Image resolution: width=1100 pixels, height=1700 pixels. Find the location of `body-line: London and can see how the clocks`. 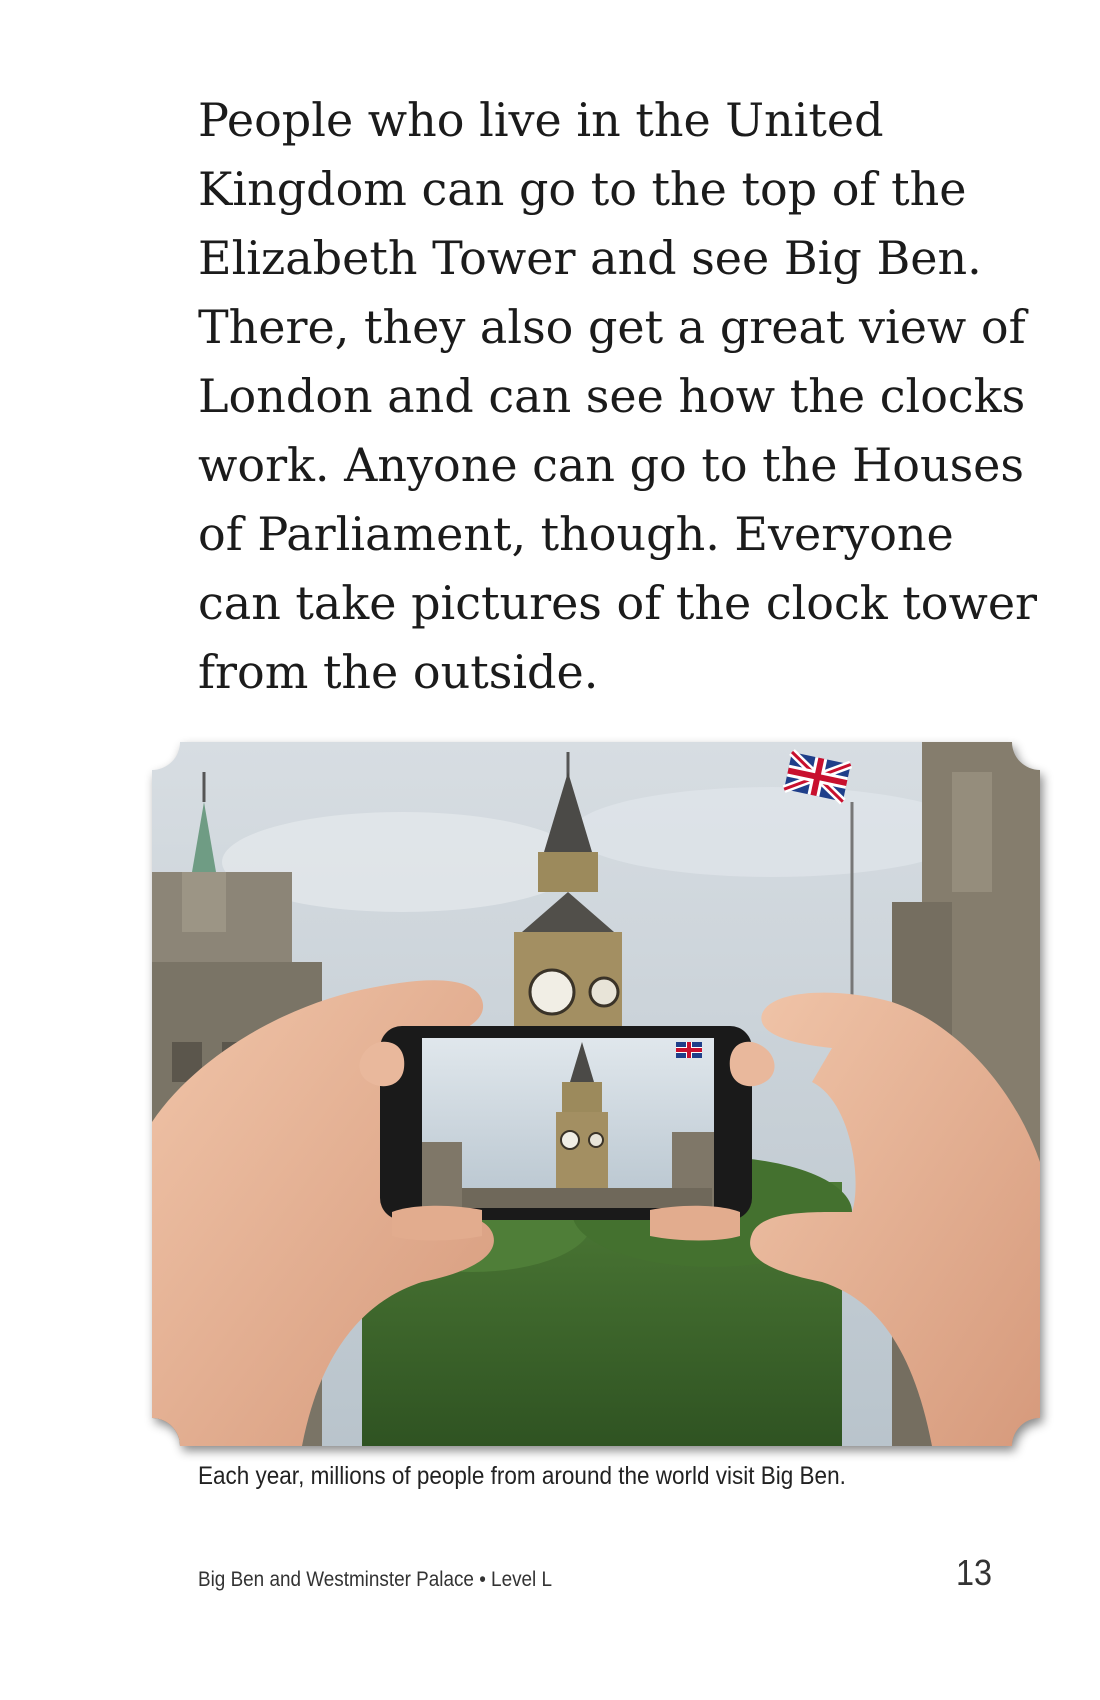

body-line: London and can see how the clocks is located at coordinates (612, 396).